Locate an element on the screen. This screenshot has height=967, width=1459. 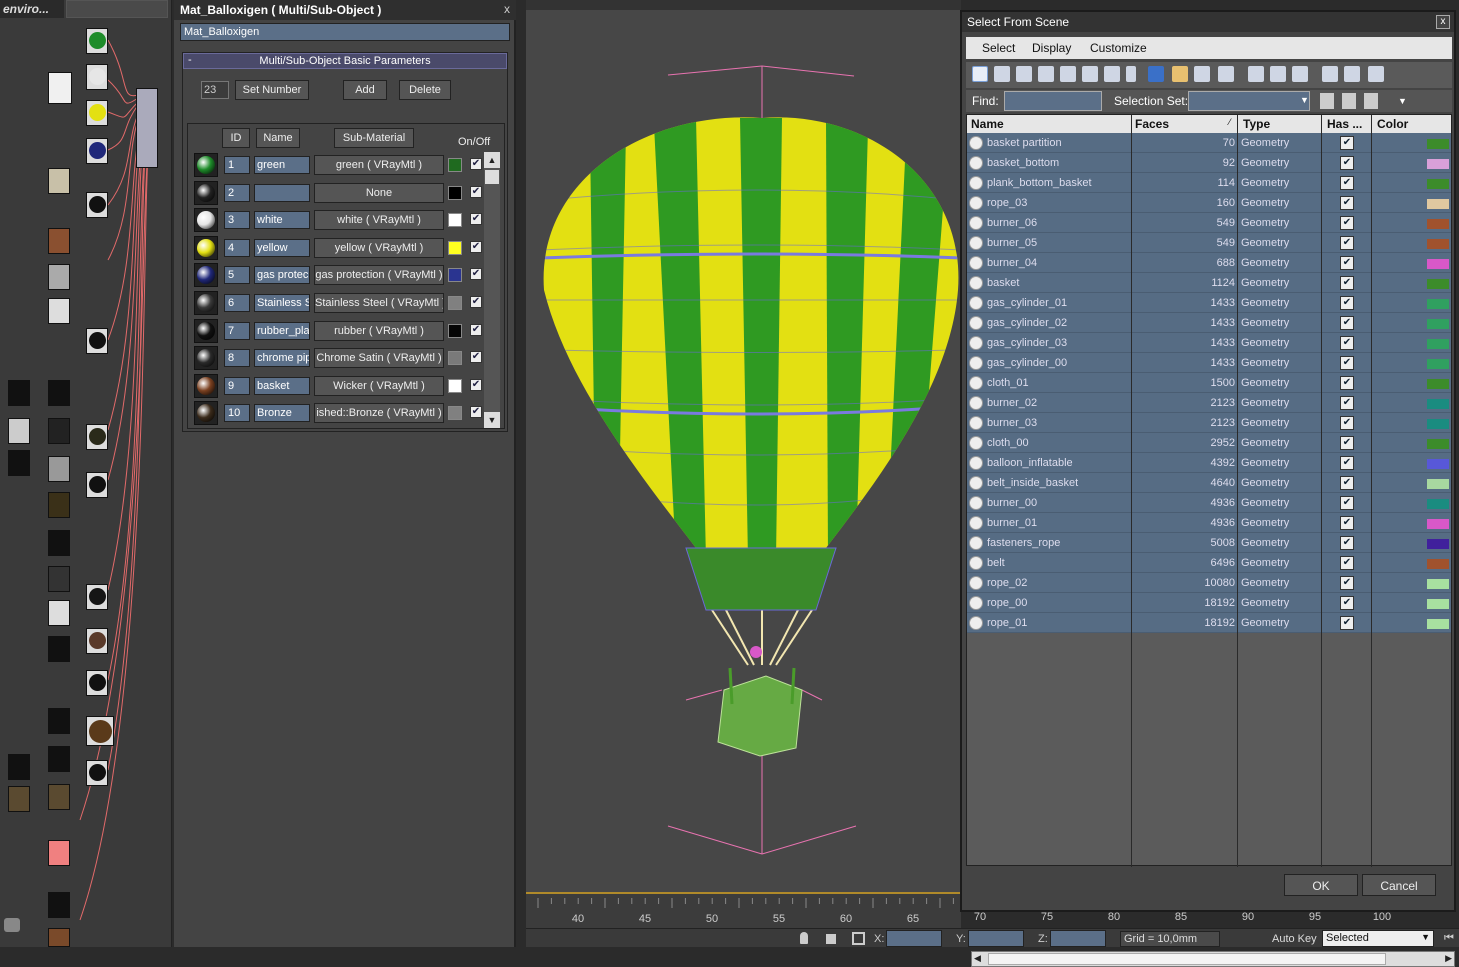
select-frozen-icon is located at coordinates (1202, 74).